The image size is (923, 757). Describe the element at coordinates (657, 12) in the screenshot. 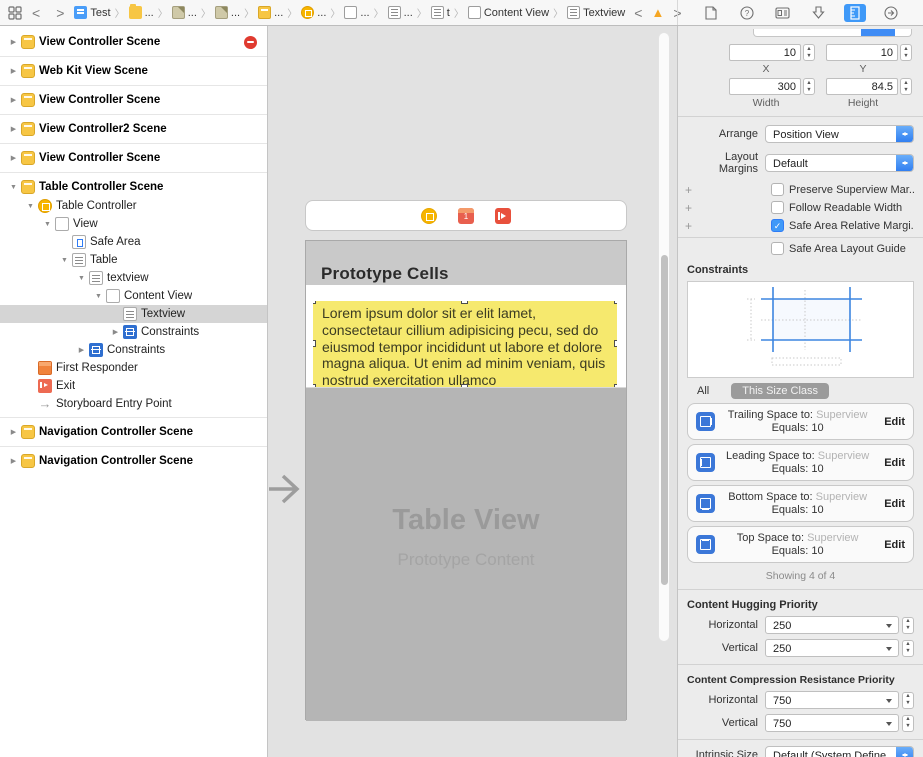

I see `warning-icon: ▲` at that location.